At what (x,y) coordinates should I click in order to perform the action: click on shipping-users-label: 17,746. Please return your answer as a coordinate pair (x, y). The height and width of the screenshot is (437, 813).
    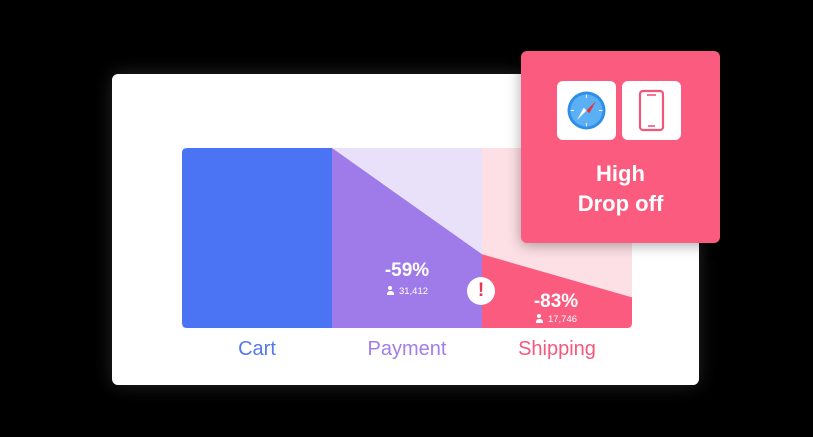
    Looking at the image, I should click on (556, 319).